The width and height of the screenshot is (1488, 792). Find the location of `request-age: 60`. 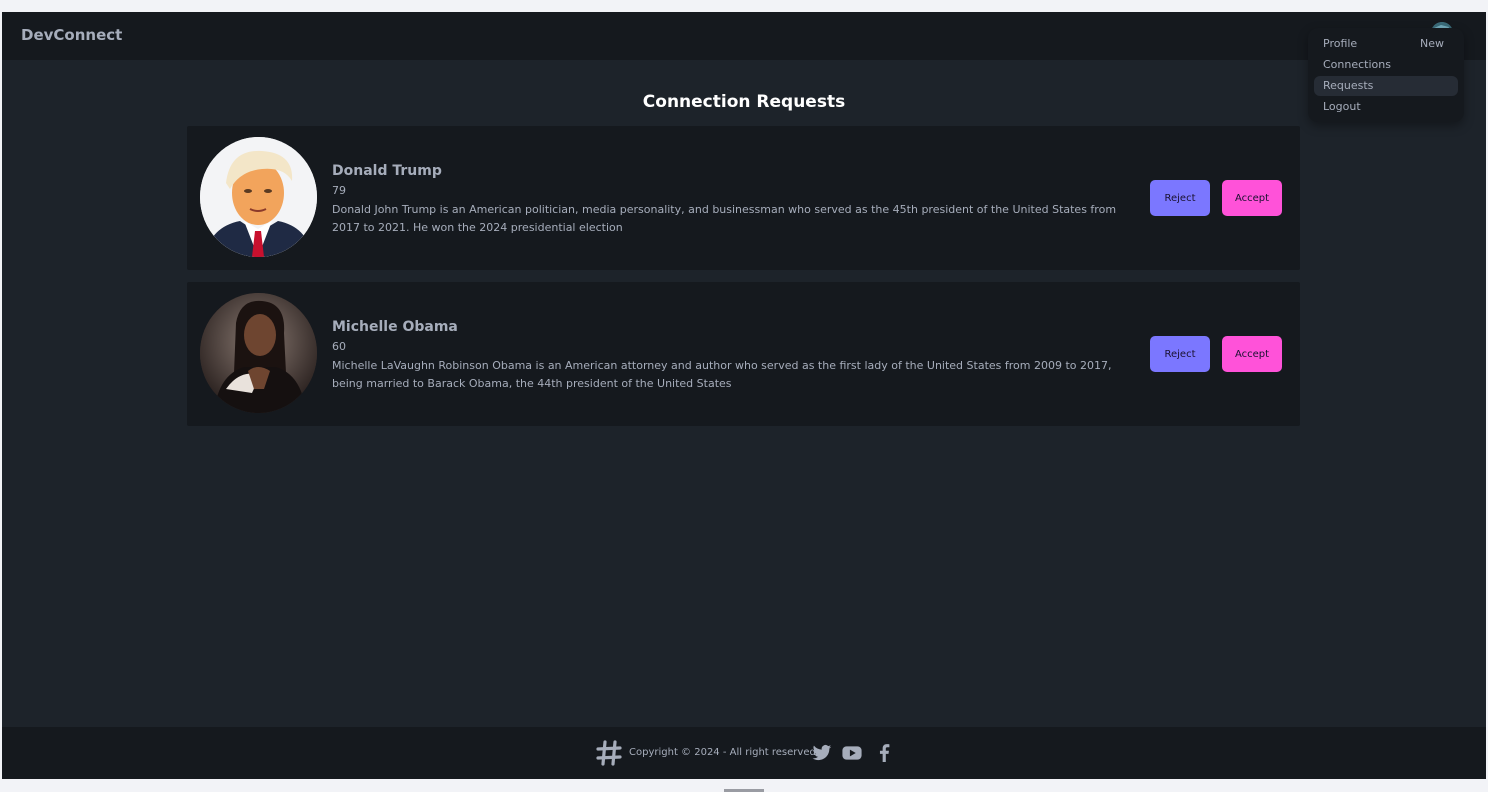

request-age: 60 is located at coordinates (339, 346).